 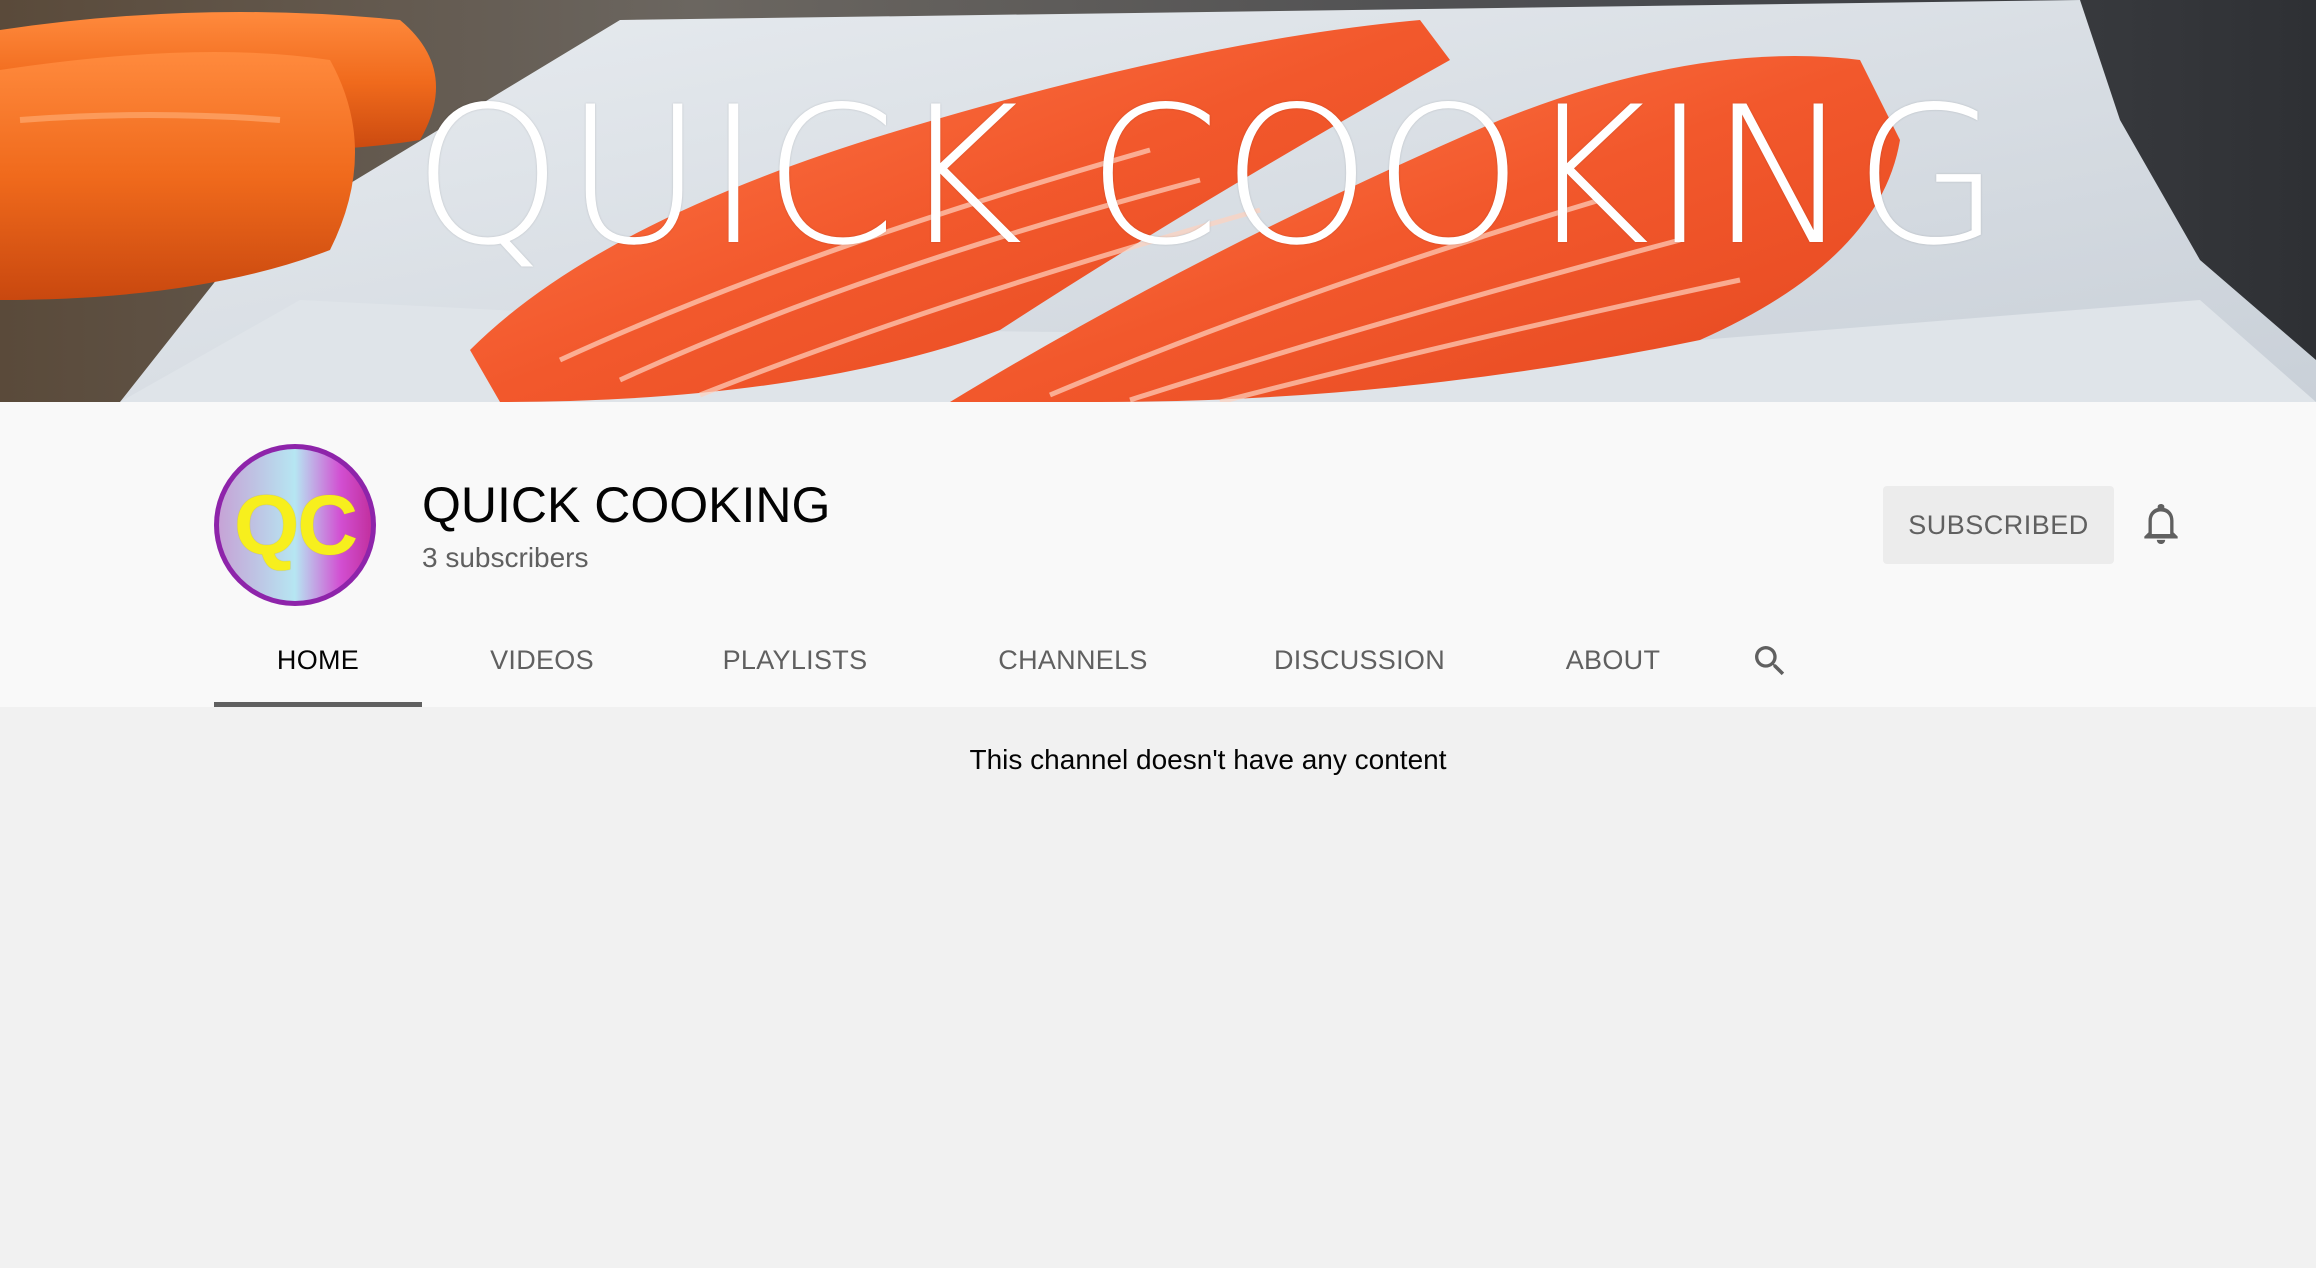 I want to click on tab-channels: CHANNELS, so click(x=1073, y=666).